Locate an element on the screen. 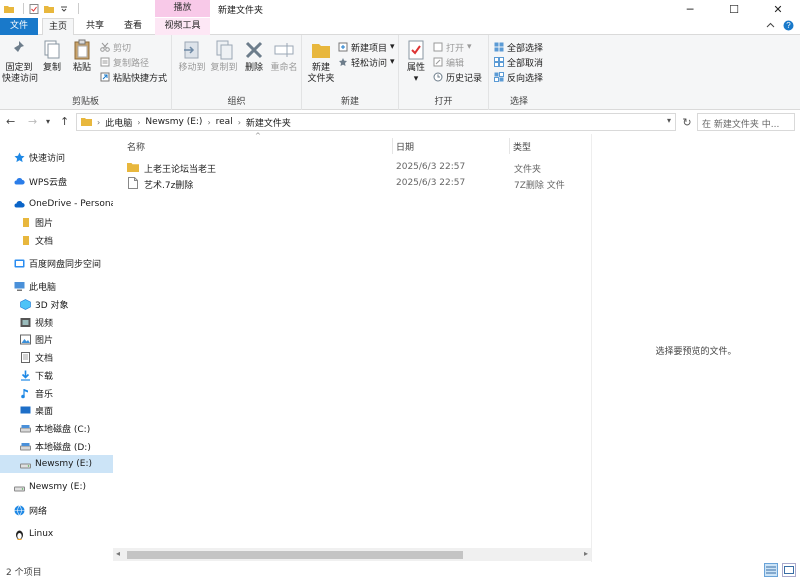 The height and width of the screenshot is (579, 800). invert-selection-button: 反向选择 is located at coordinates (518, 77).